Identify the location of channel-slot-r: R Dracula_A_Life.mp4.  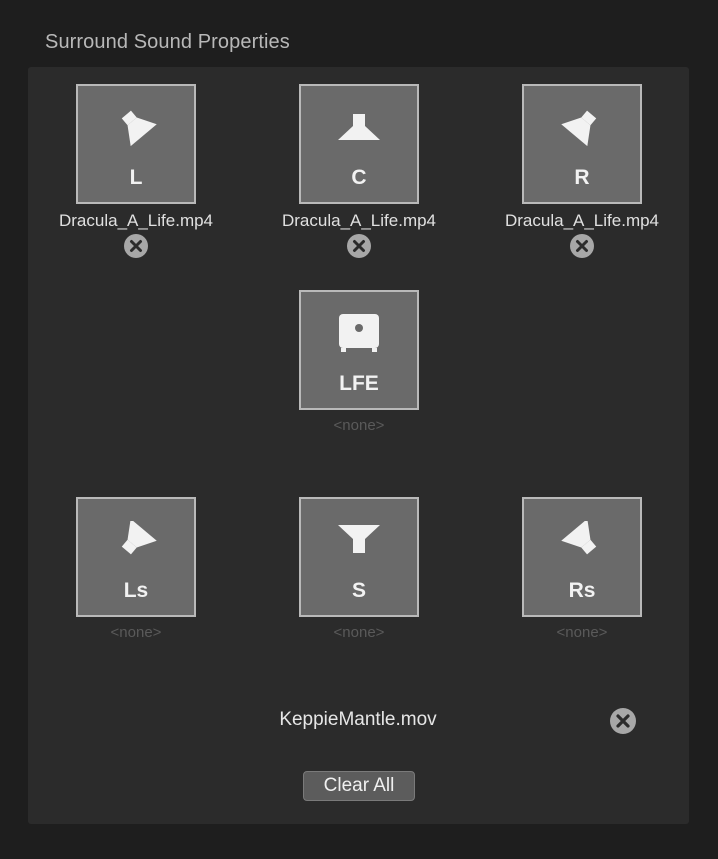
(582, 171).